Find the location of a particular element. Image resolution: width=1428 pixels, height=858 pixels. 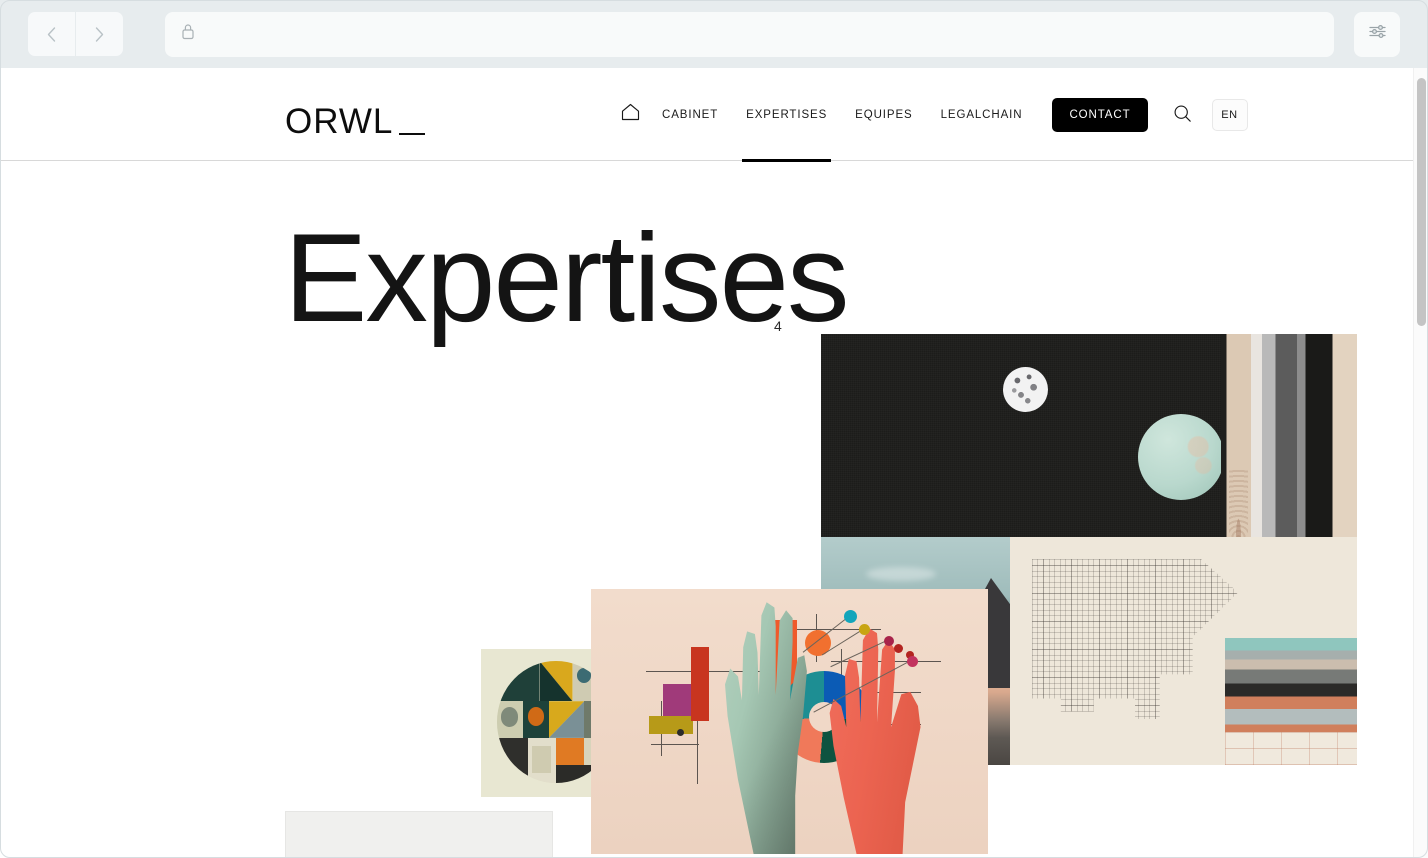

moon-icon is located at coordinates (1025, 389).